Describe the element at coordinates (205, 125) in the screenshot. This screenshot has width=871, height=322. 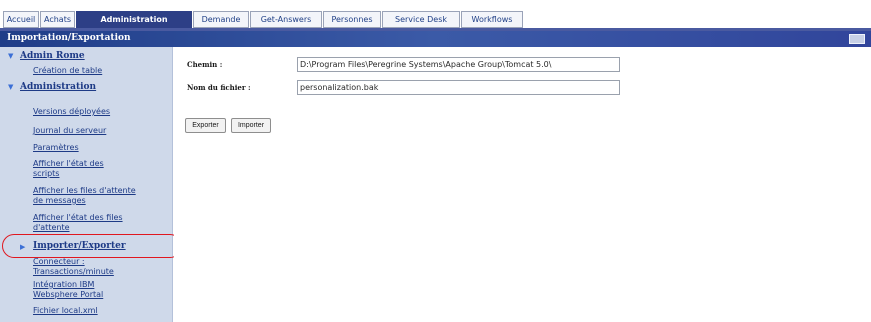
I see `export-button: Exporter` at that location.